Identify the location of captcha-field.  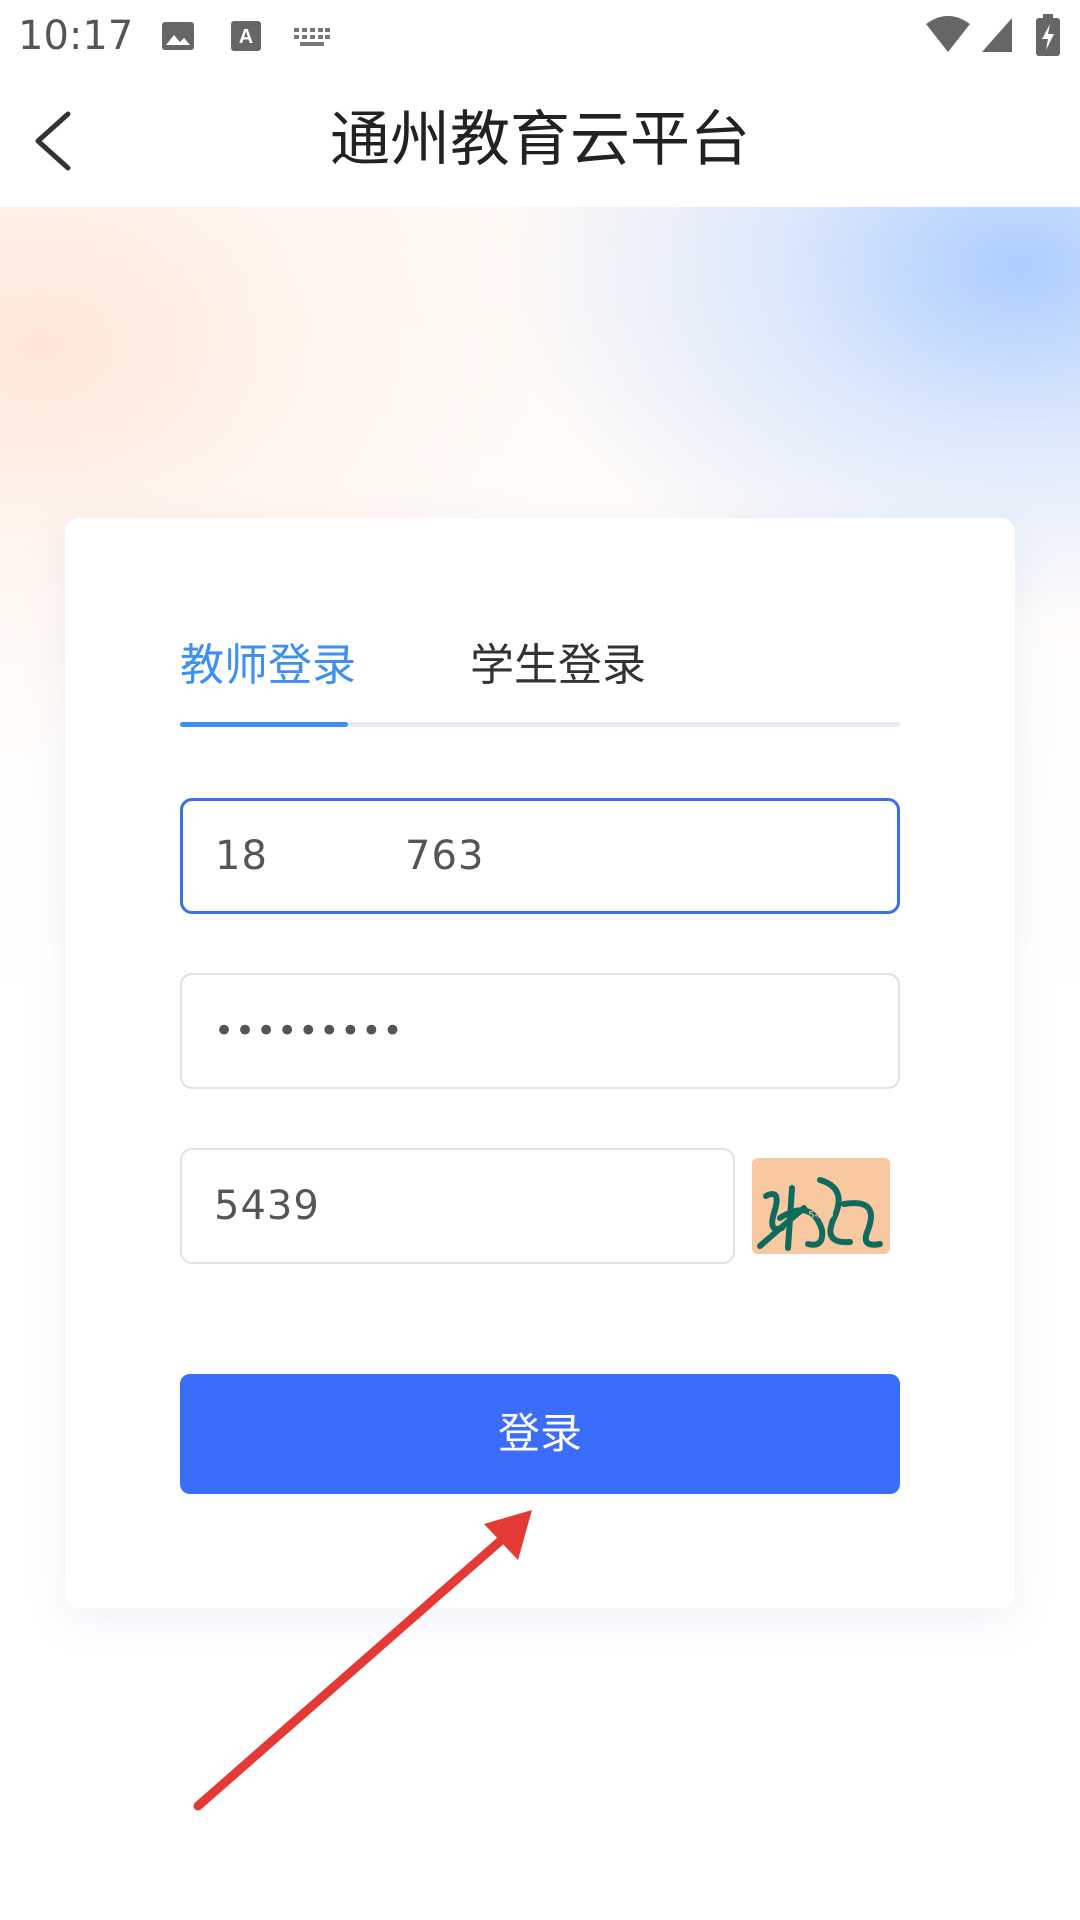
(457, 1206).